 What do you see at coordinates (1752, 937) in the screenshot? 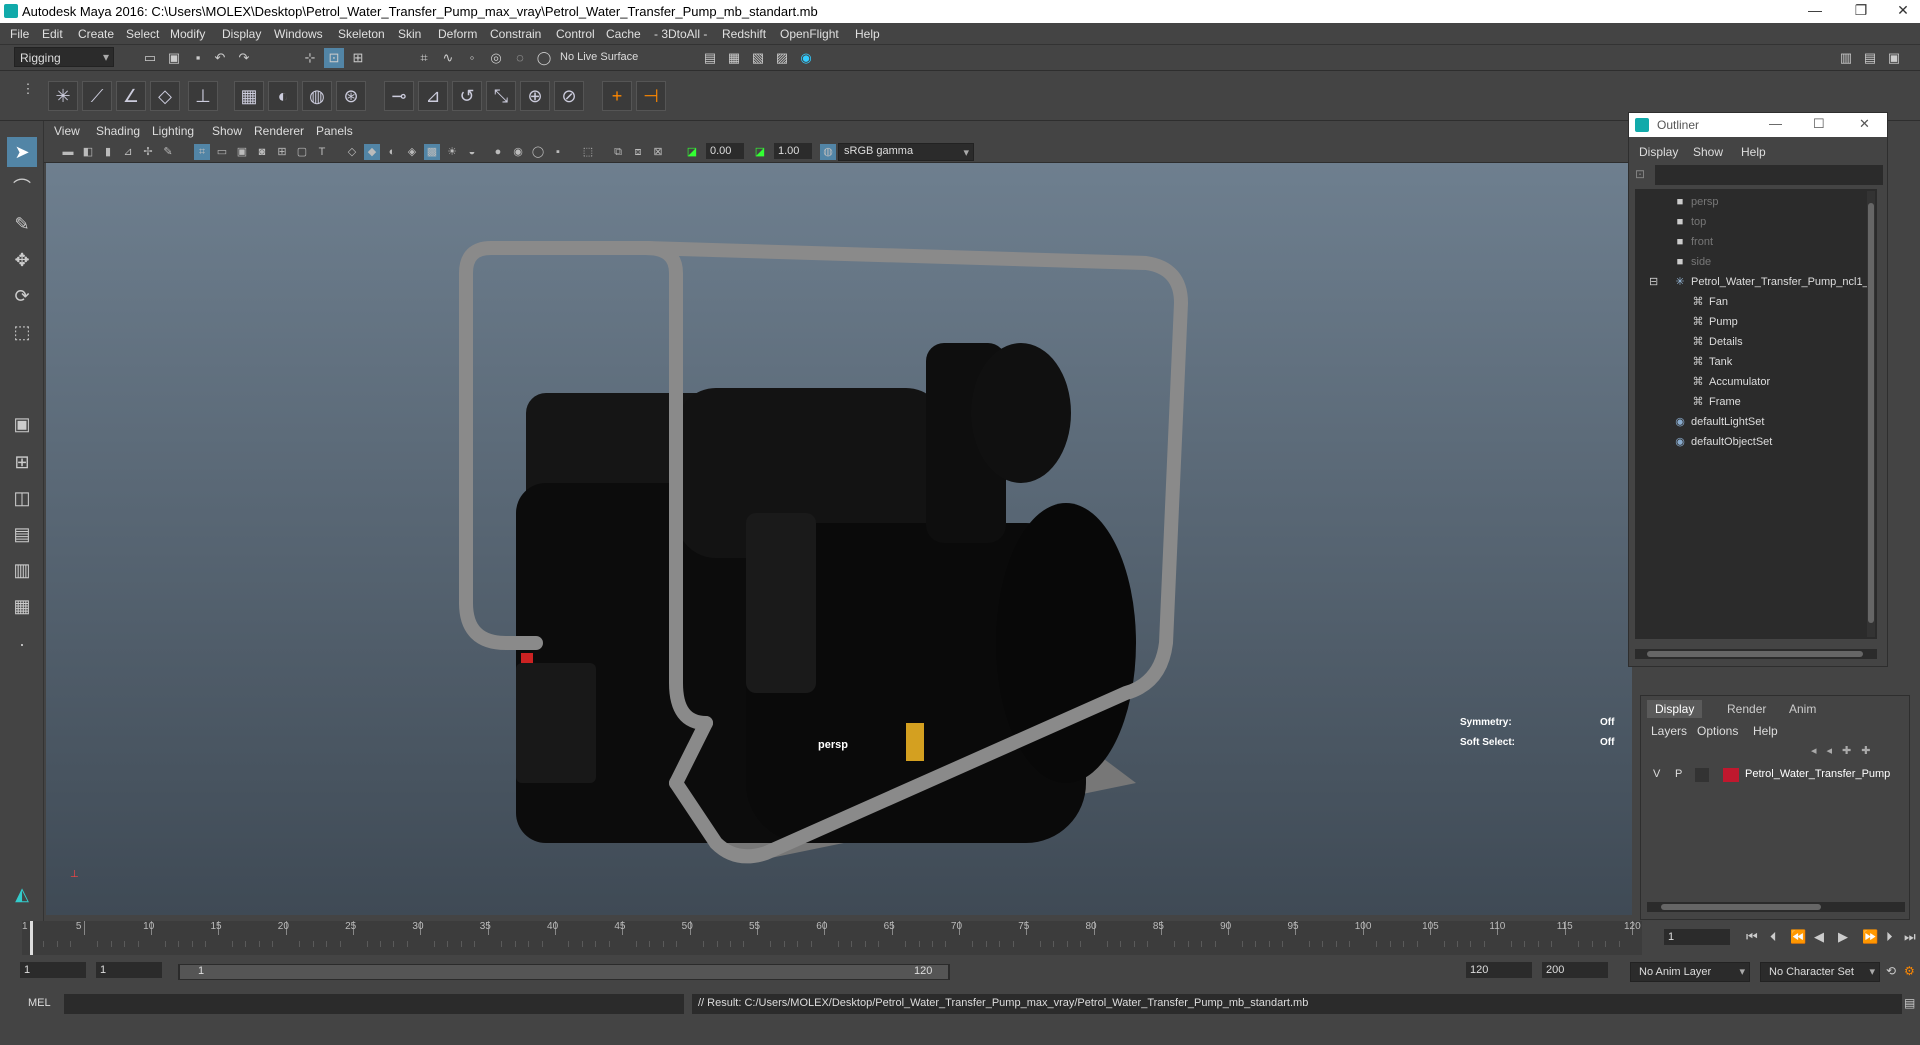
I see `go-to-start-icon: ⏮` at bounding box center [1752, 937].